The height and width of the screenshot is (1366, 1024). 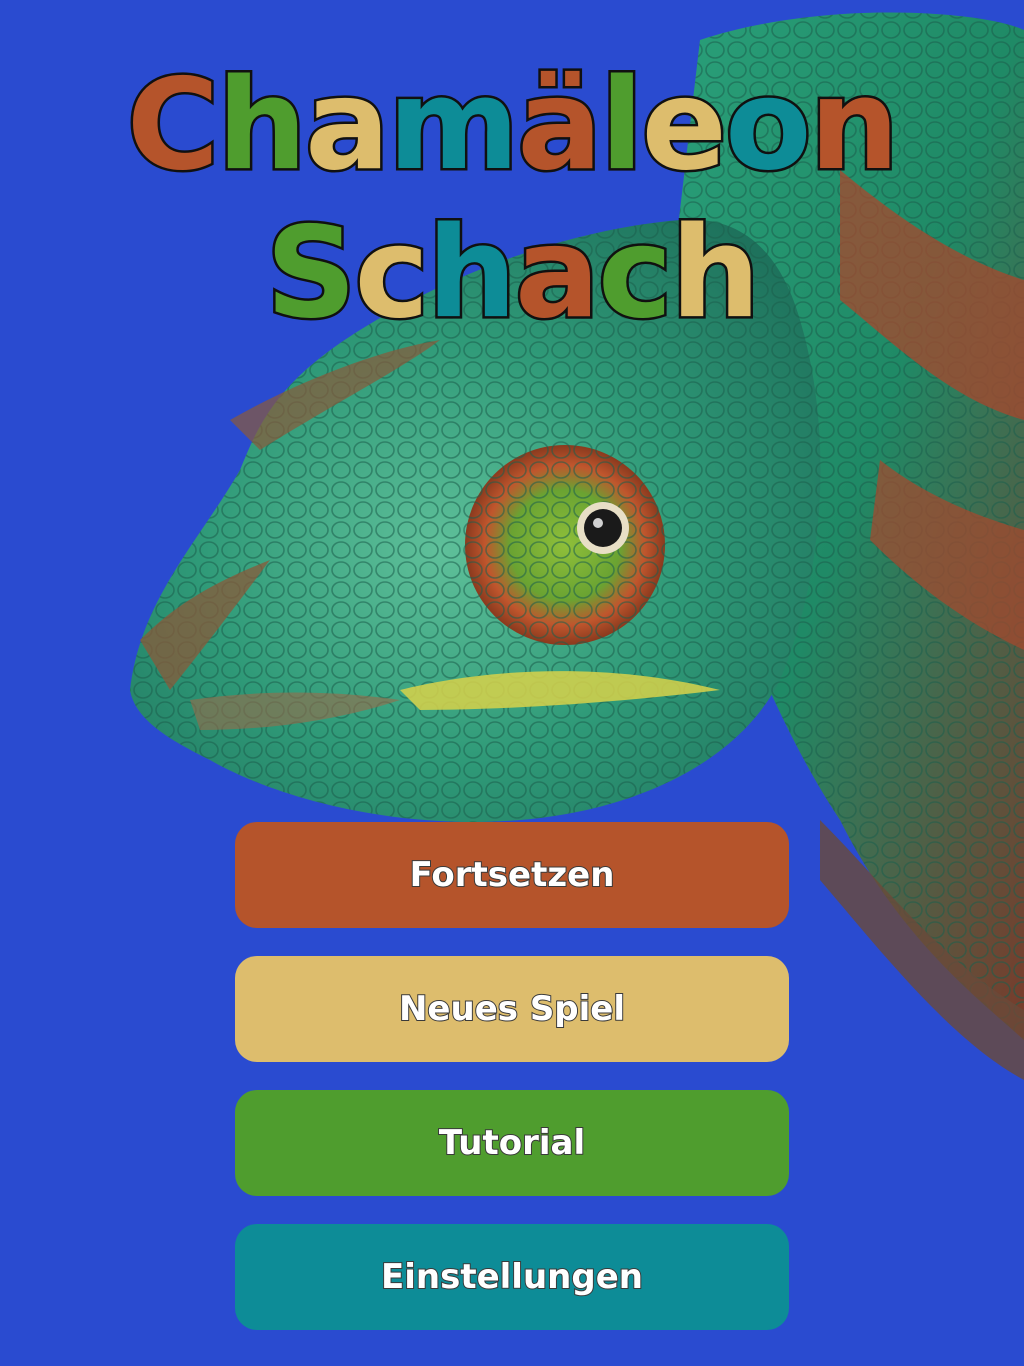 What do you see at coordinates (311, 272) in the screenshot?
I see `title-letter: S` at bounding box center [311, 272].